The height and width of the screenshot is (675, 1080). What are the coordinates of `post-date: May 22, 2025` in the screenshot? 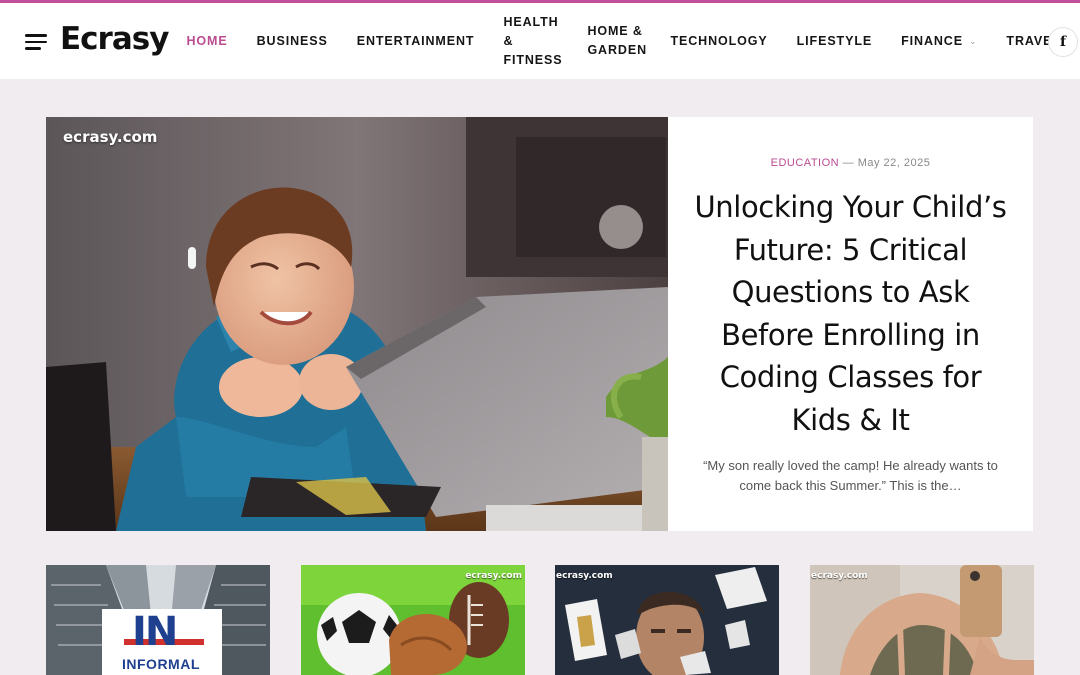 It's located at (894, 163).